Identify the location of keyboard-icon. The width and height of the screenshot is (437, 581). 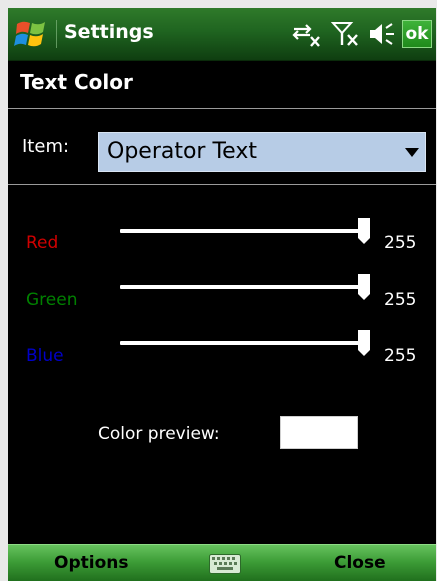
(225, 564).